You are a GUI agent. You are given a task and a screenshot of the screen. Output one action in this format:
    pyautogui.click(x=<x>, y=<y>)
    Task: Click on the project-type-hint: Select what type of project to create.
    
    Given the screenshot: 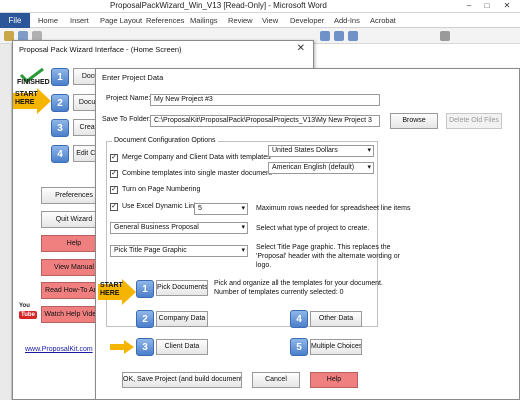 What is the action you would take?
    pyautogui.click(x=313, y=228)
    